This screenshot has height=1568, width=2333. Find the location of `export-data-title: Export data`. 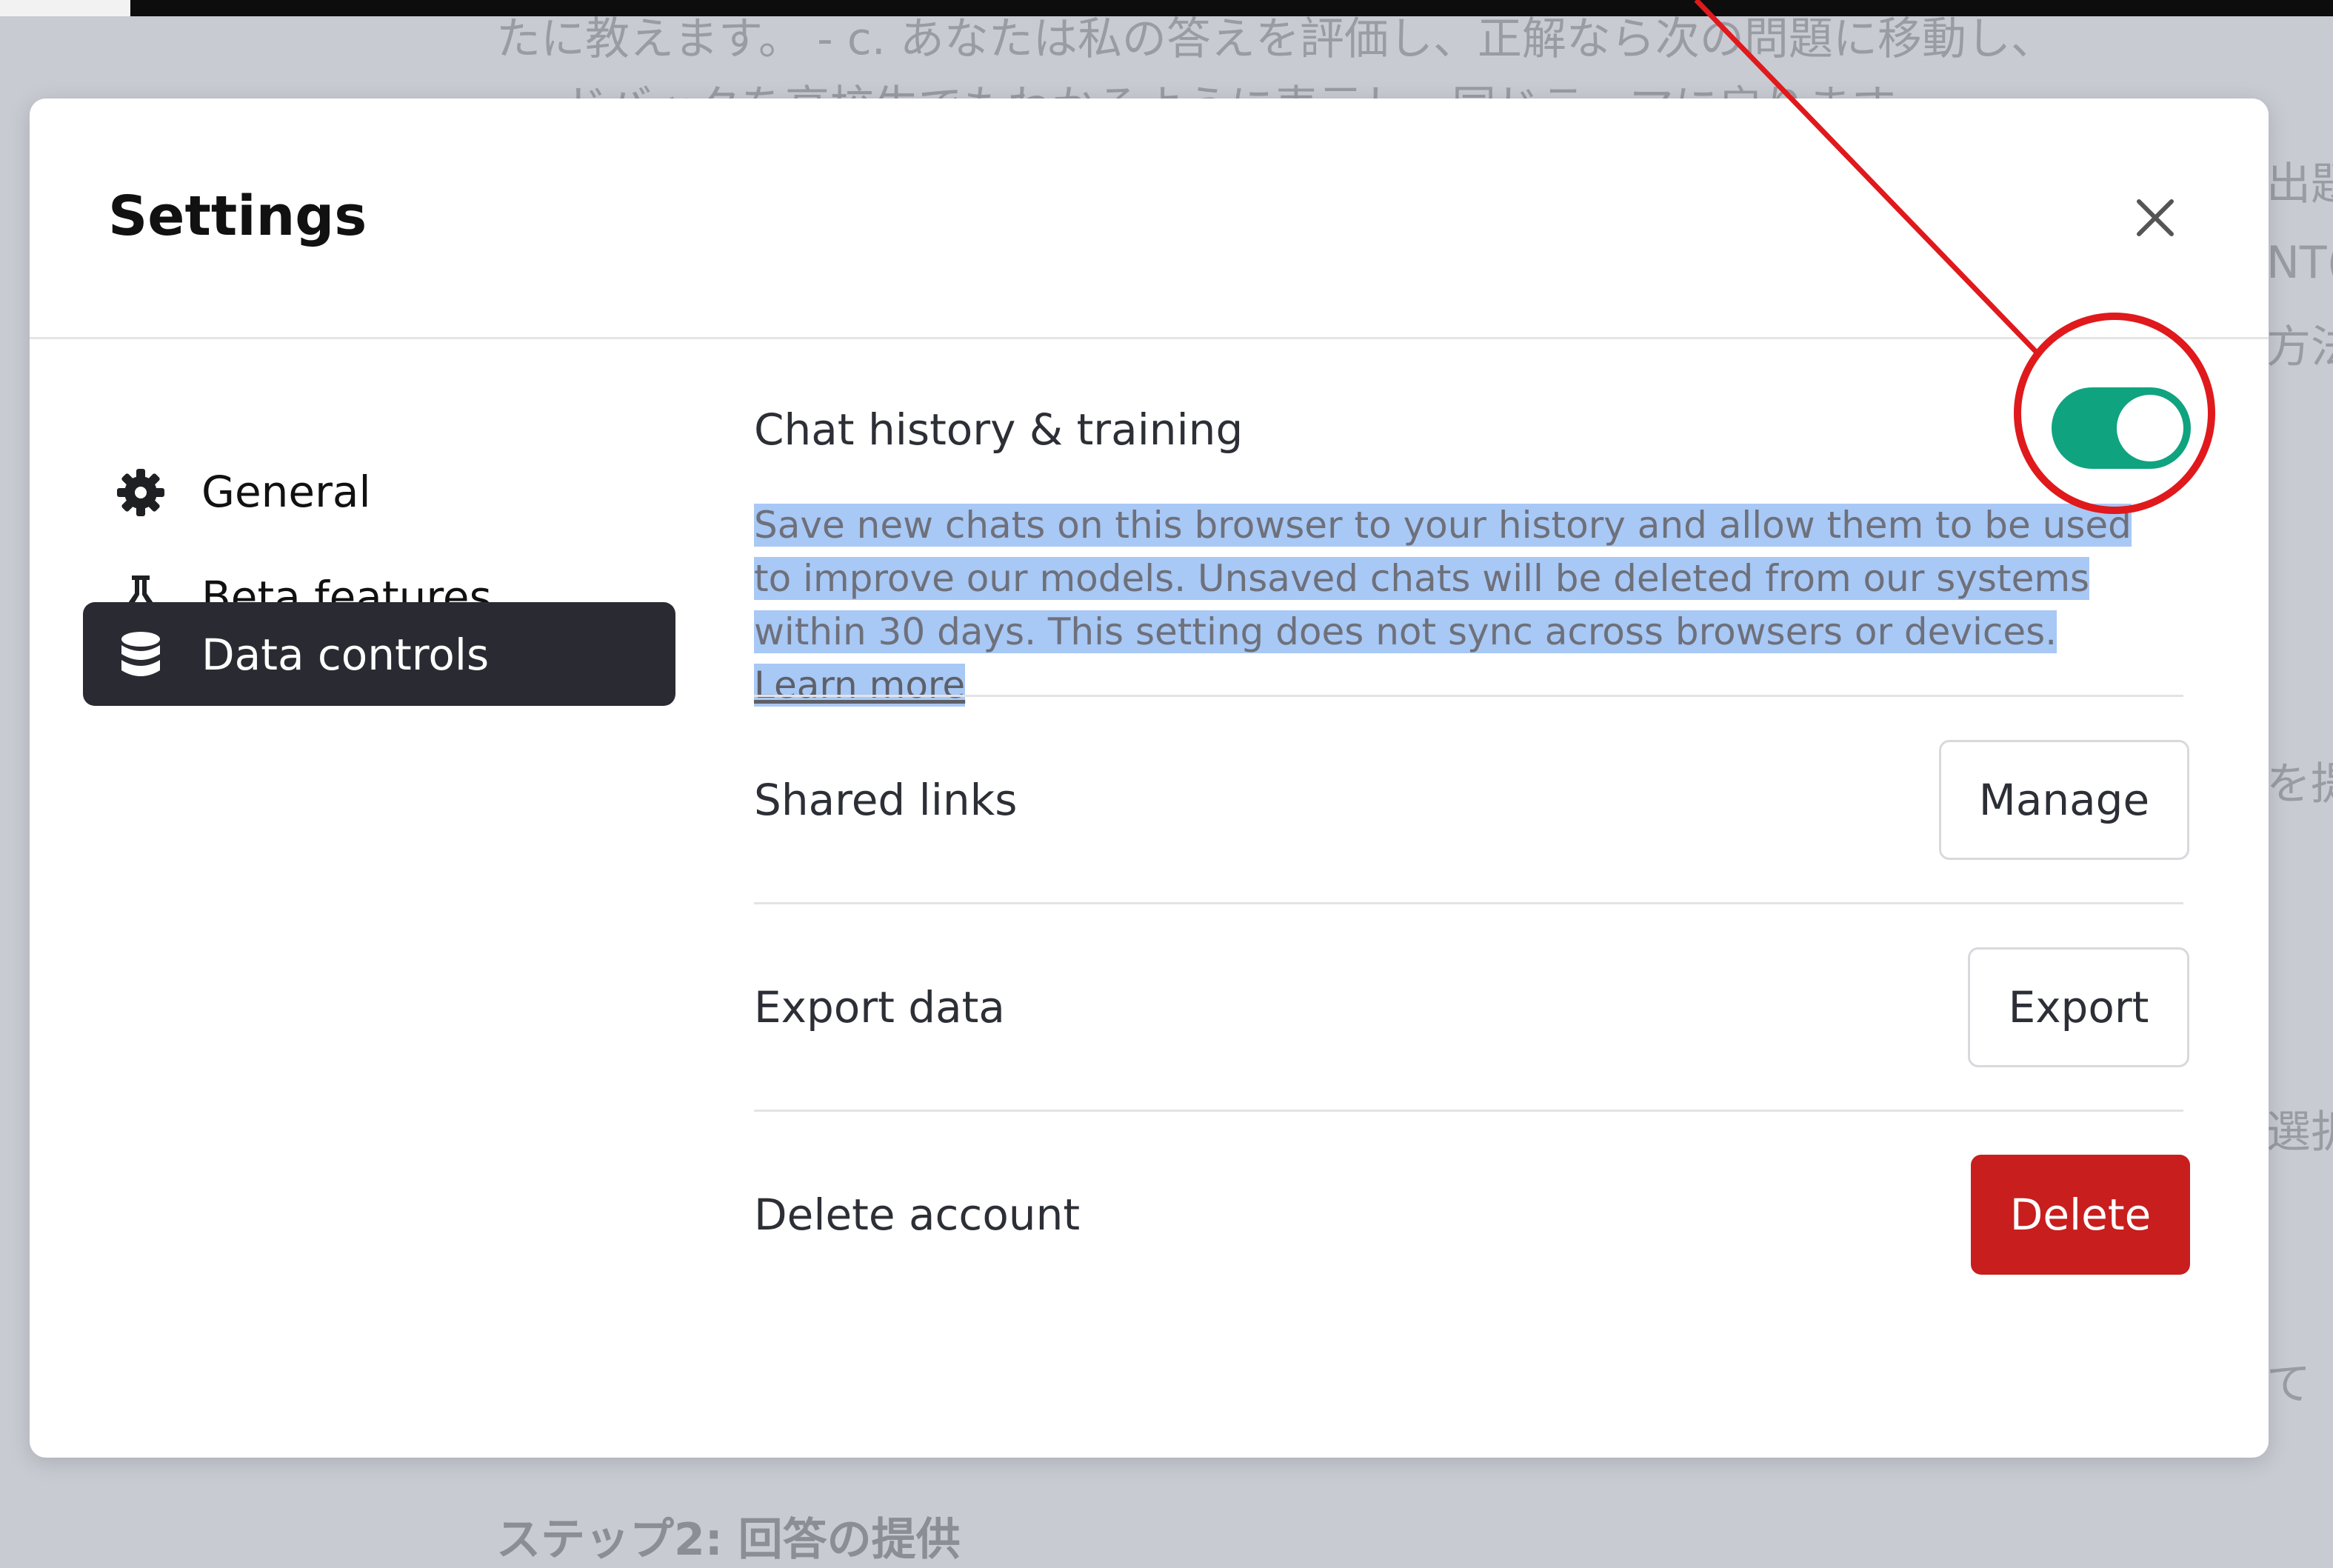

export-data-title: Export data is located at coordinates (879, 1007).